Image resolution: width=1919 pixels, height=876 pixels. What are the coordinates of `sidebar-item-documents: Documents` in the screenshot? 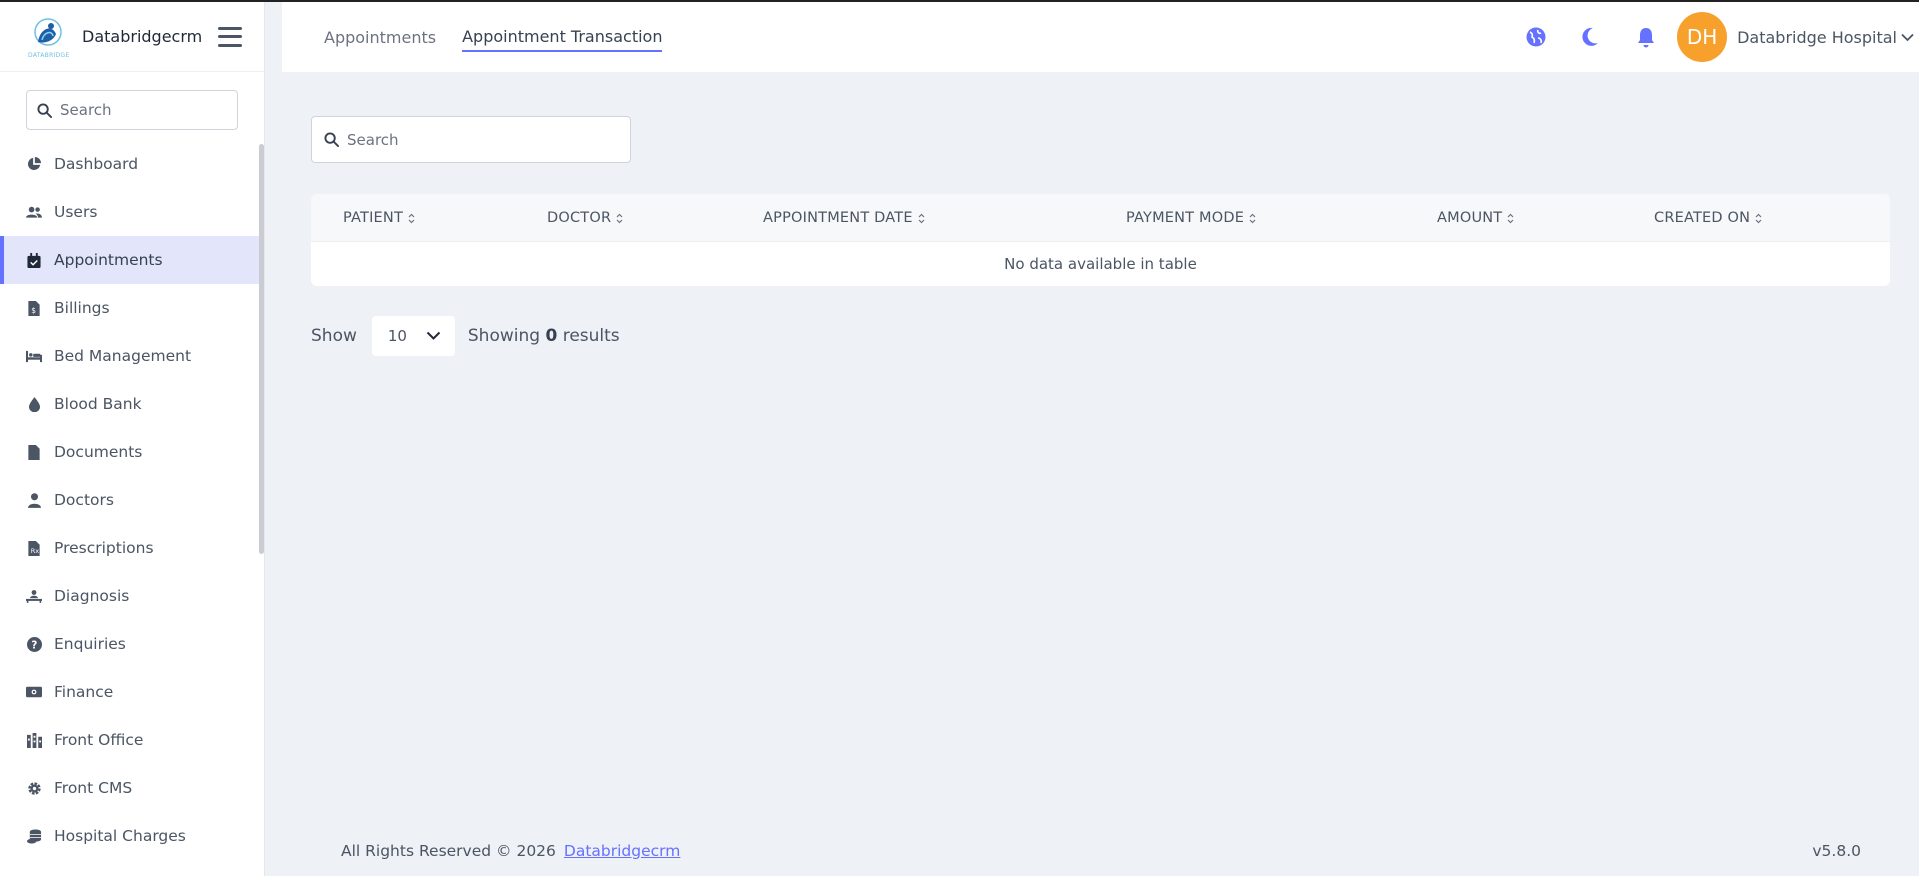 It's located at (132, 452).